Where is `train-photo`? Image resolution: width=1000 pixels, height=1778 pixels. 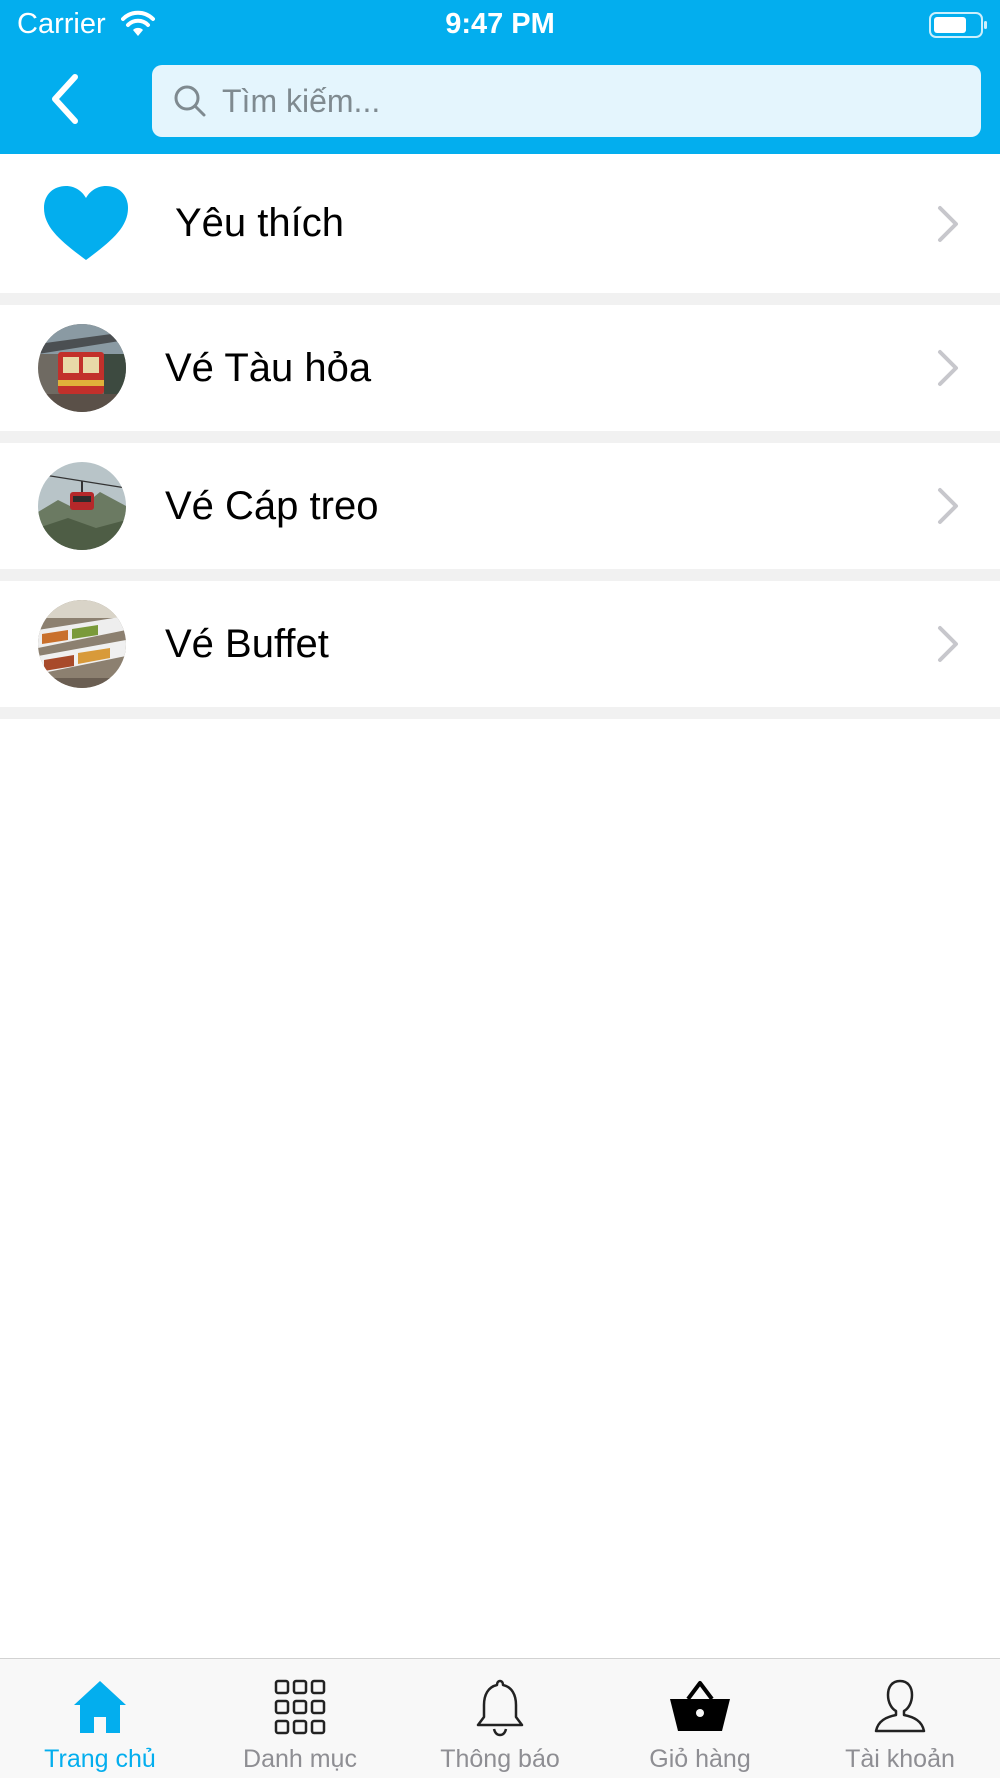 train-photo is located at coordinates (82, 368).